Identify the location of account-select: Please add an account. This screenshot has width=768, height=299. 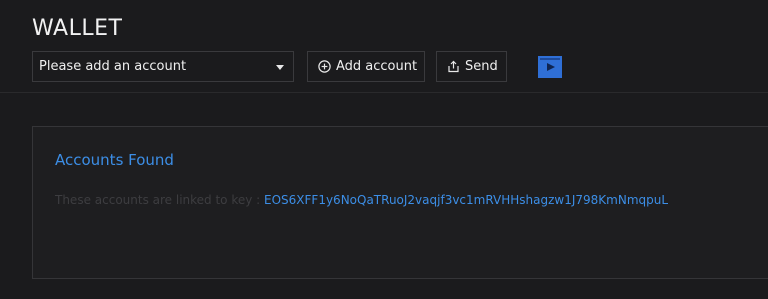
(163, 66).